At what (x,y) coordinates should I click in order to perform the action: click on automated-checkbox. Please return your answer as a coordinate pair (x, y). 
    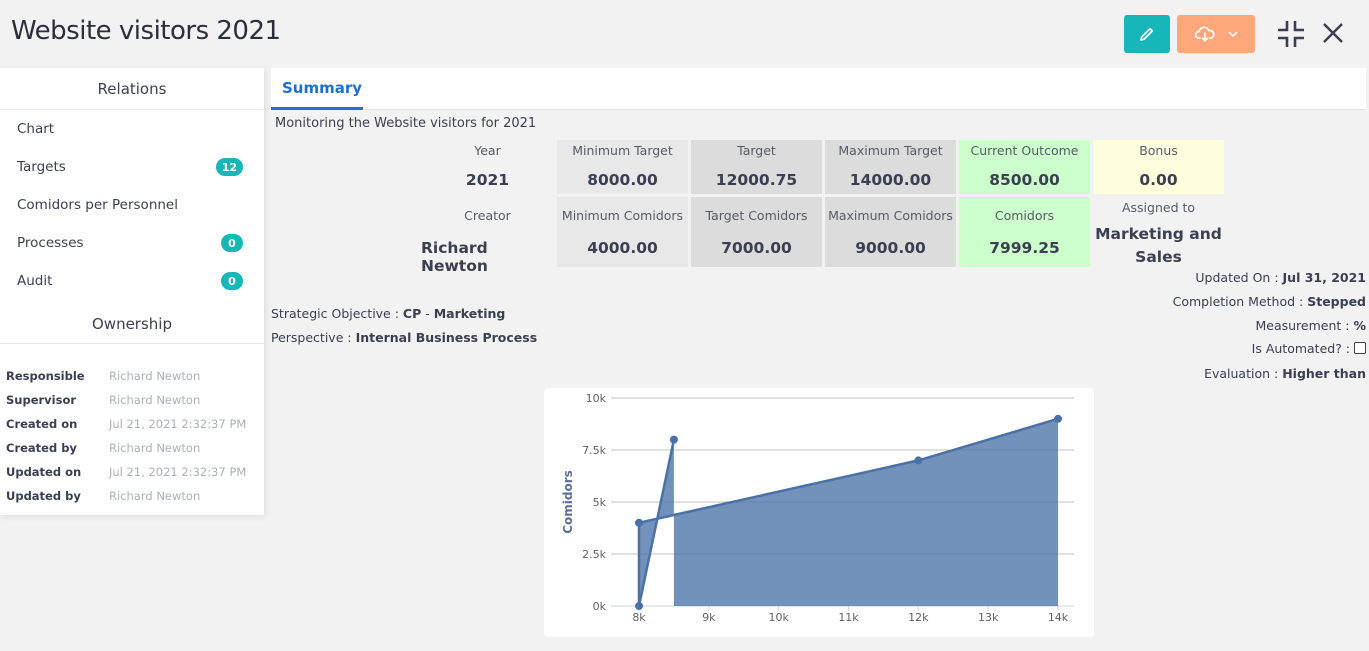
    Looking at the image, I should click on (1360, 348).